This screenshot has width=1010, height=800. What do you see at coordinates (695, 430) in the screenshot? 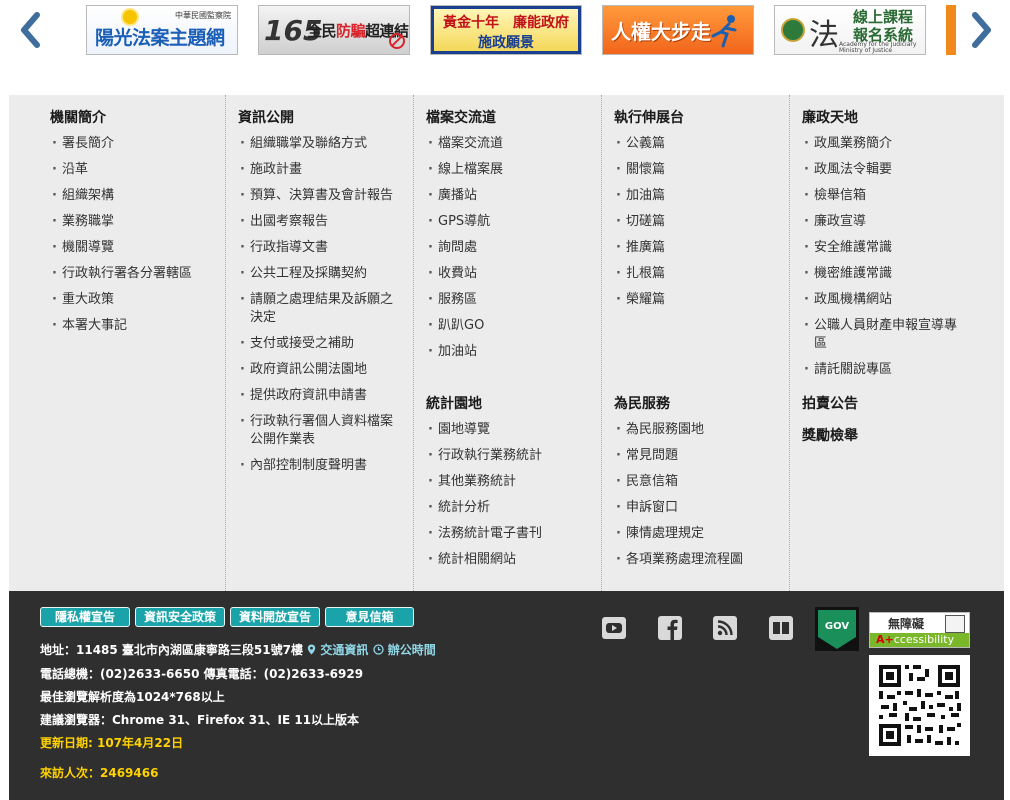
I see `sitemap-link: 為民服務園地` at bounding box center [695, 430].